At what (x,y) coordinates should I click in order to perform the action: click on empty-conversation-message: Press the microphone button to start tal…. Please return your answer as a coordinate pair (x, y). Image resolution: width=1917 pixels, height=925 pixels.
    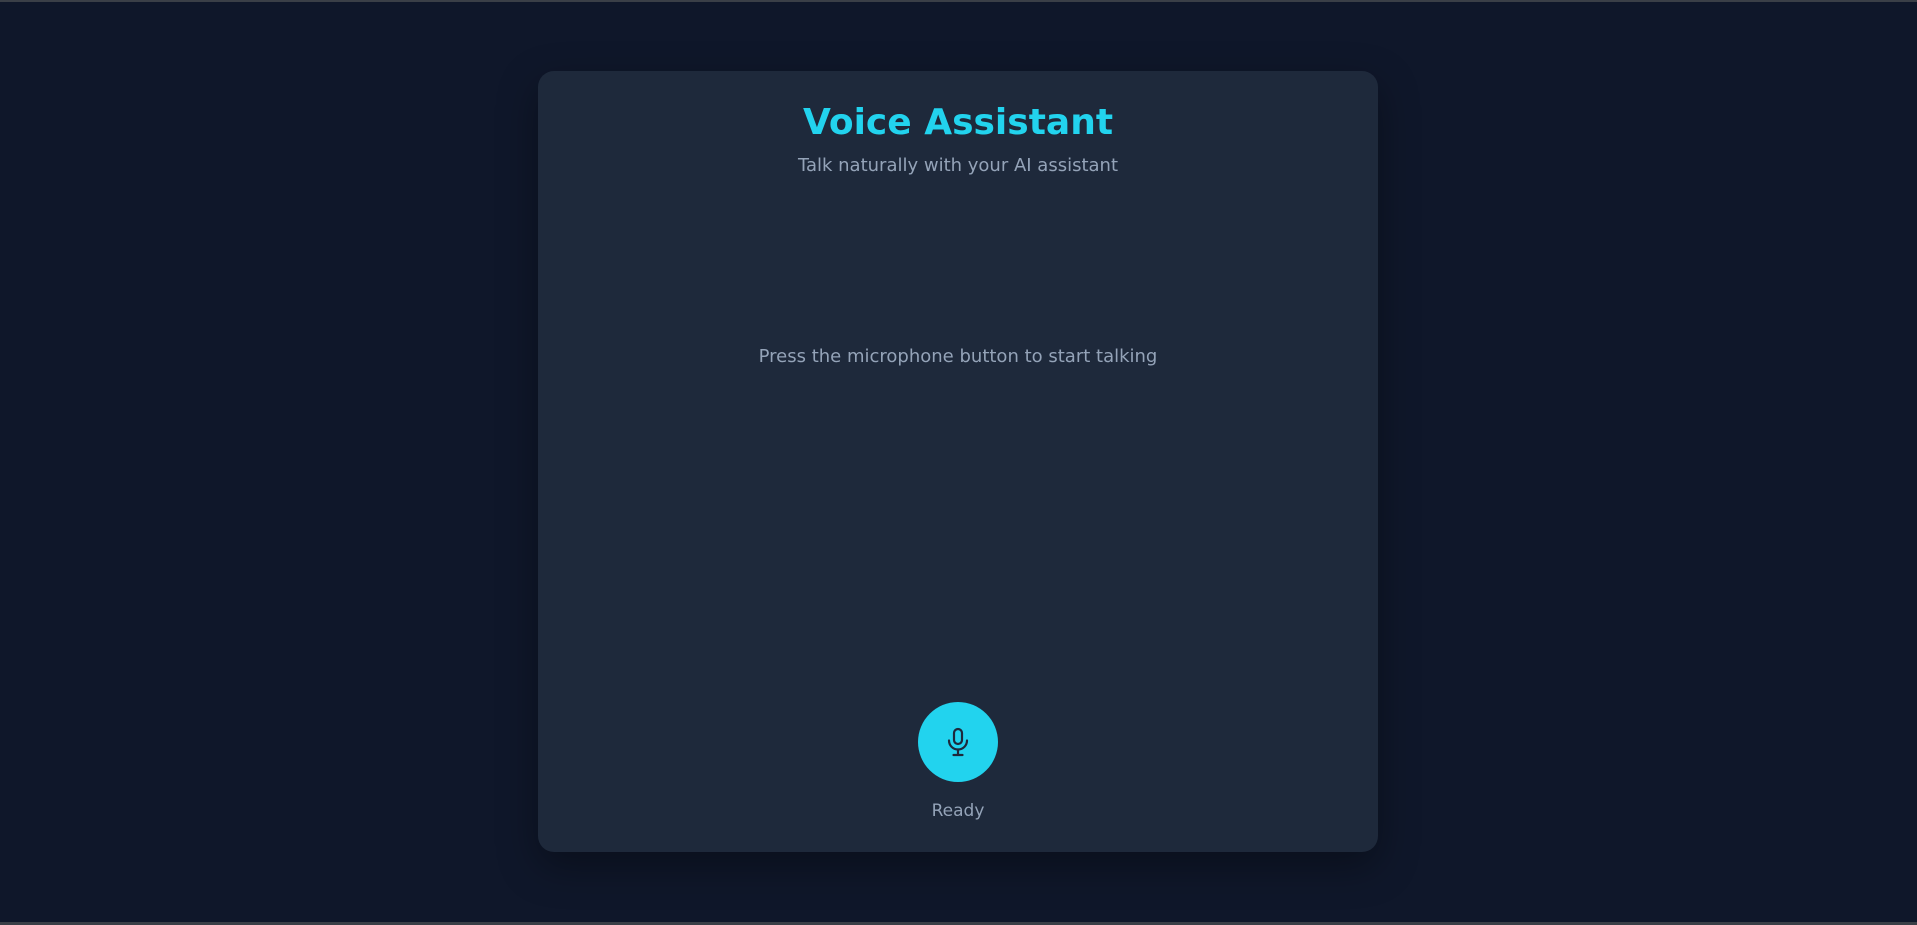
    Looking at the image, I should click on (958, 356).